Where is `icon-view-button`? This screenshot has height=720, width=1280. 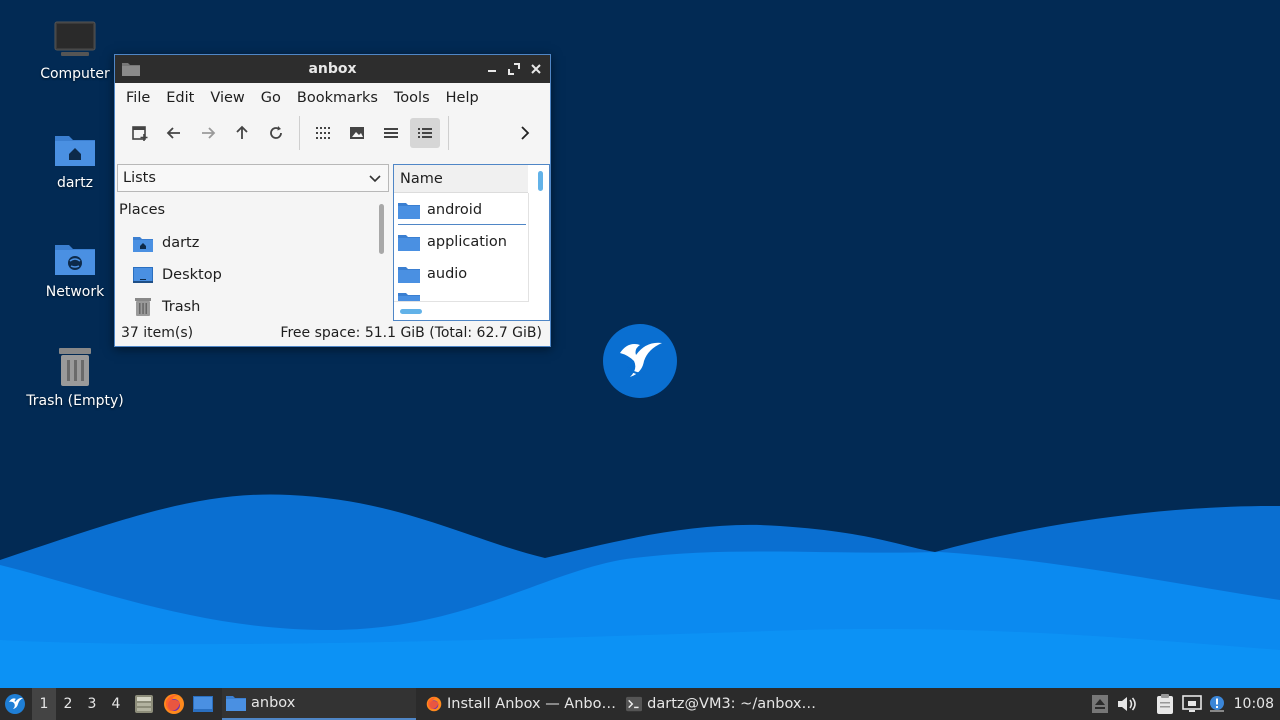 icon-view-button is located at coordinates (323, 133).